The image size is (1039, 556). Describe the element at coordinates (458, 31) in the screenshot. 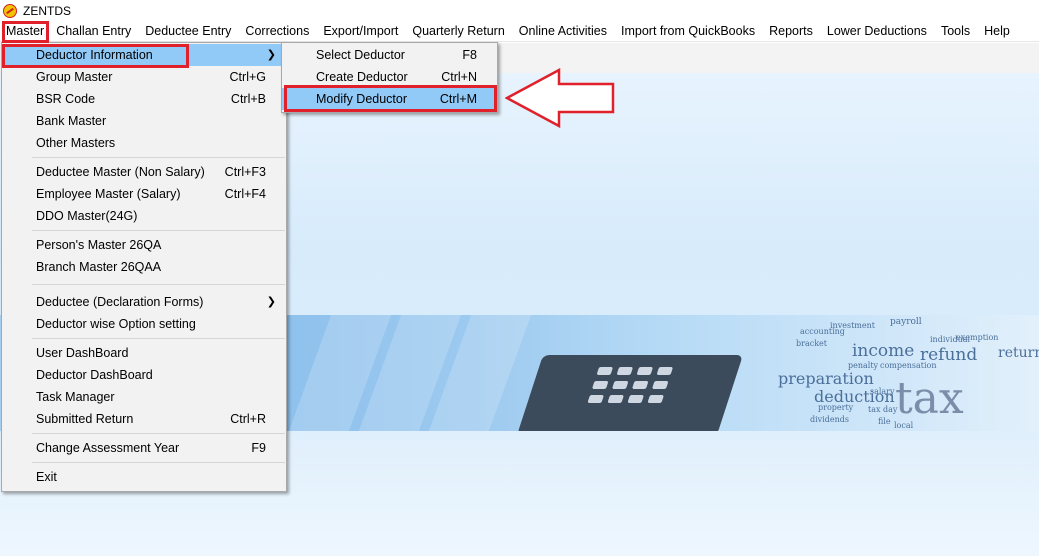

I see `menu-quarterly-return: Quarterly Return` at that location.